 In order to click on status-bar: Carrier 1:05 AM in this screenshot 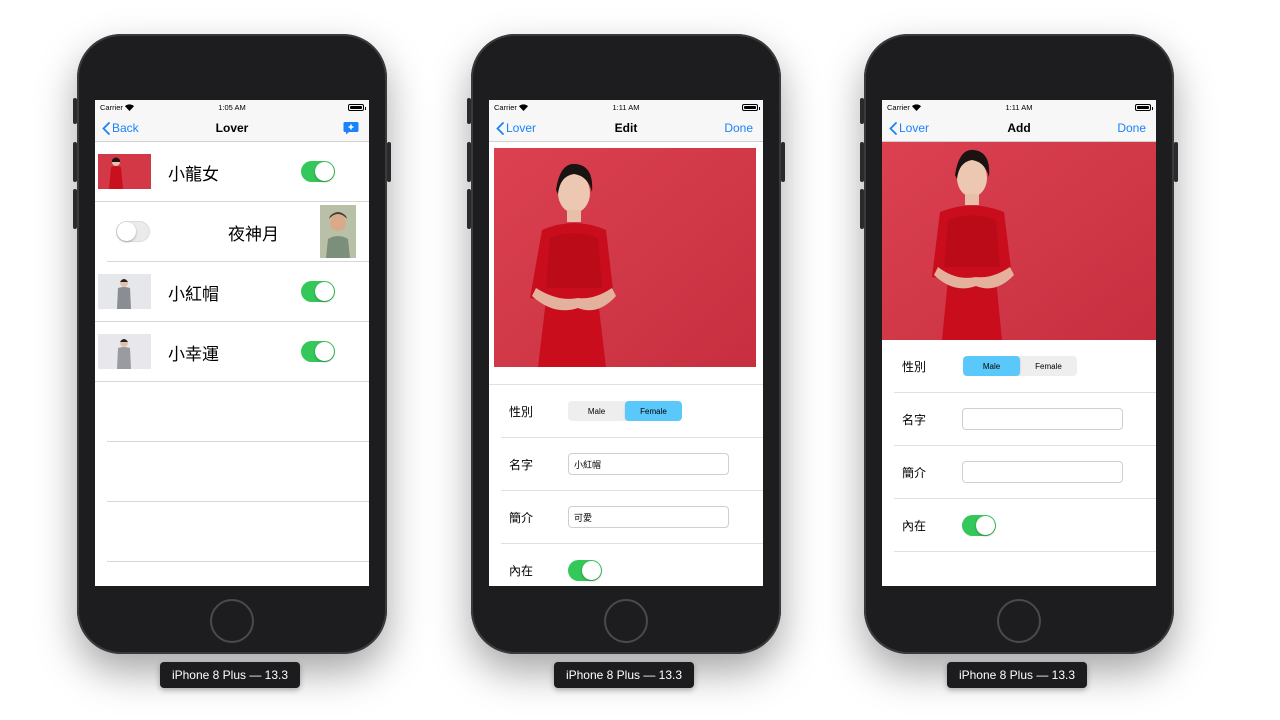, I will do `click(232, 107)`.